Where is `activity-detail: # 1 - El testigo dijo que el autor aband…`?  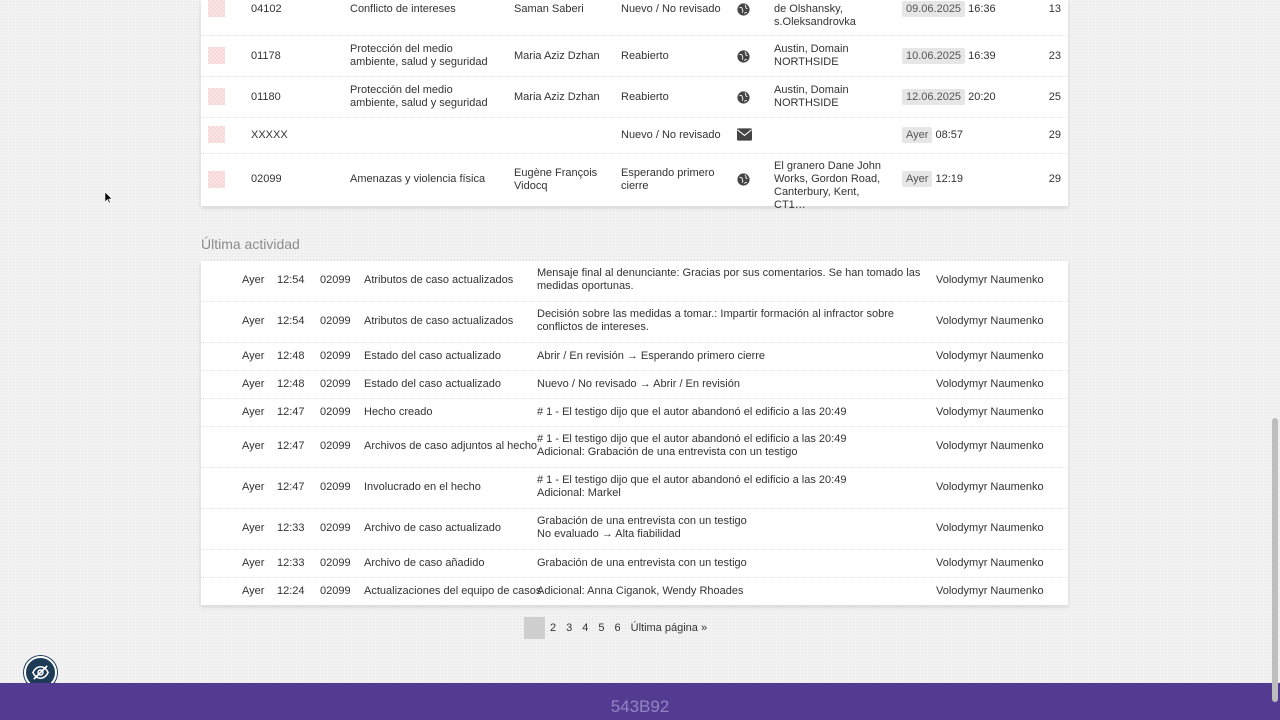 activity-detail: # 1 - El testigo dijo que el autor aband… is located at coordinates (692, 486).